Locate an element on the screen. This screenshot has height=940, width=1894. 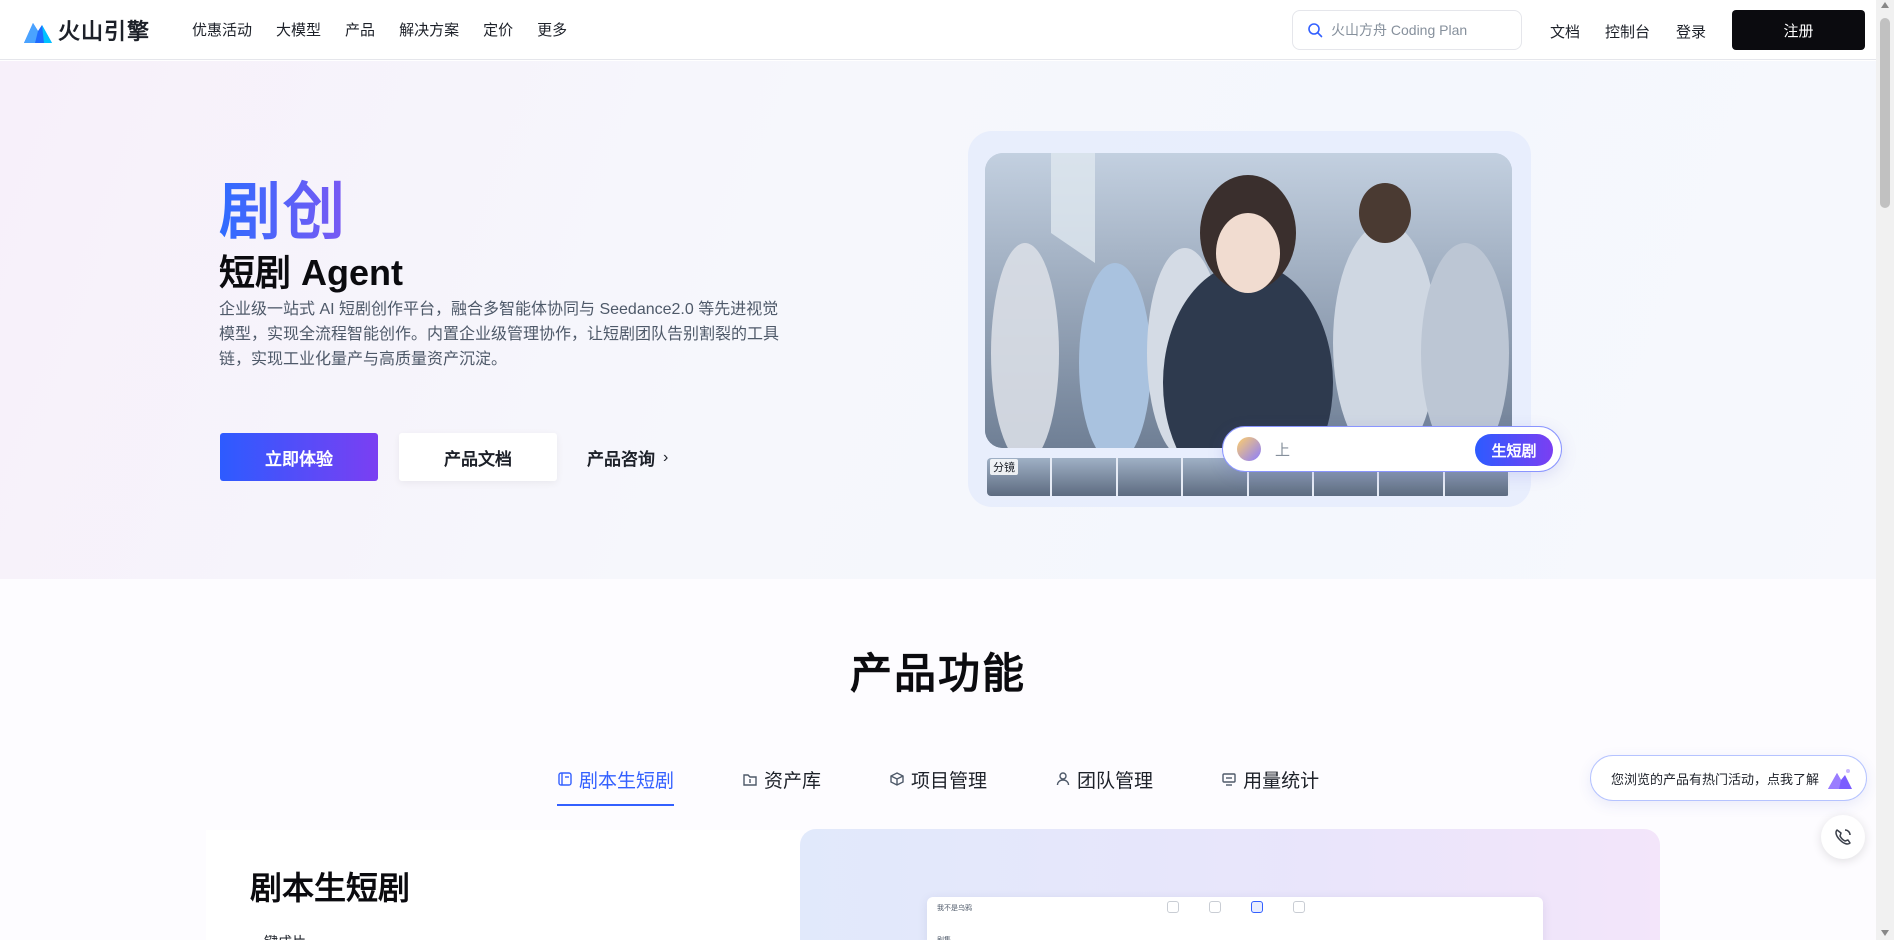
feature-card-title: 剧本生短剧 is located at coordinates (330, 888).